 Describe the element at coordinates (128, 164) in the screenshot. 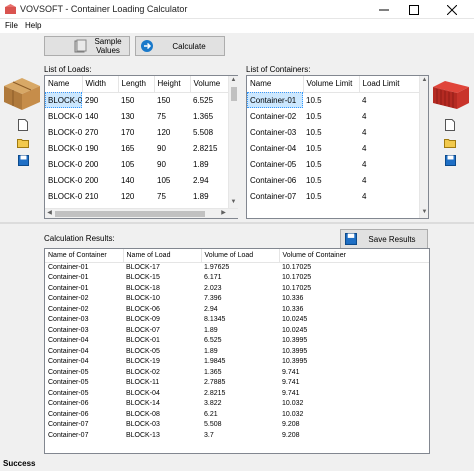

I see `table-cell: 105` at that location.